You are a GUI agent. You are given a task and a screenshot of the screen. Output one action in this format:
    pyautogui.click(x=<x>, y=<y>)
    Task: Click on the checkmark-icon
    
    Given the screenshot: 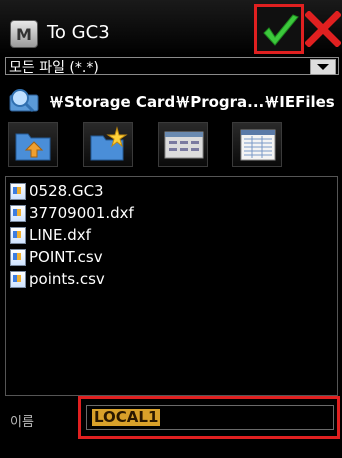 What is the action you would take?
    pyautogui.click(x=281, y=30)
    